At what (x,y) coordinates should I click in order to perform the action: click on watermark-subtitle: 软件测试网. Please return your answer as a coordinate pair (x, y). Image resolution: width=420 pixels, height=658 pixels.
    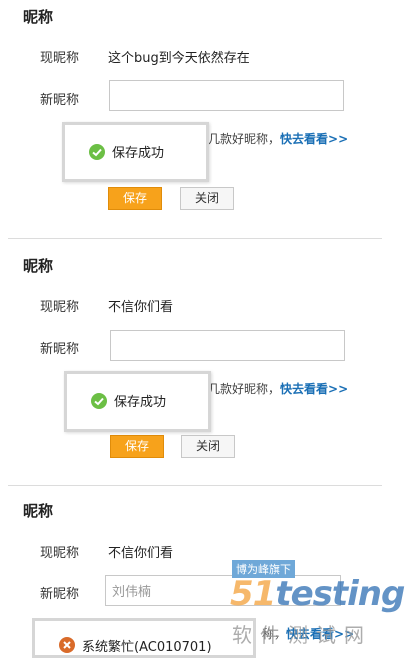
    Looking at the image, I should click on (302, 635).